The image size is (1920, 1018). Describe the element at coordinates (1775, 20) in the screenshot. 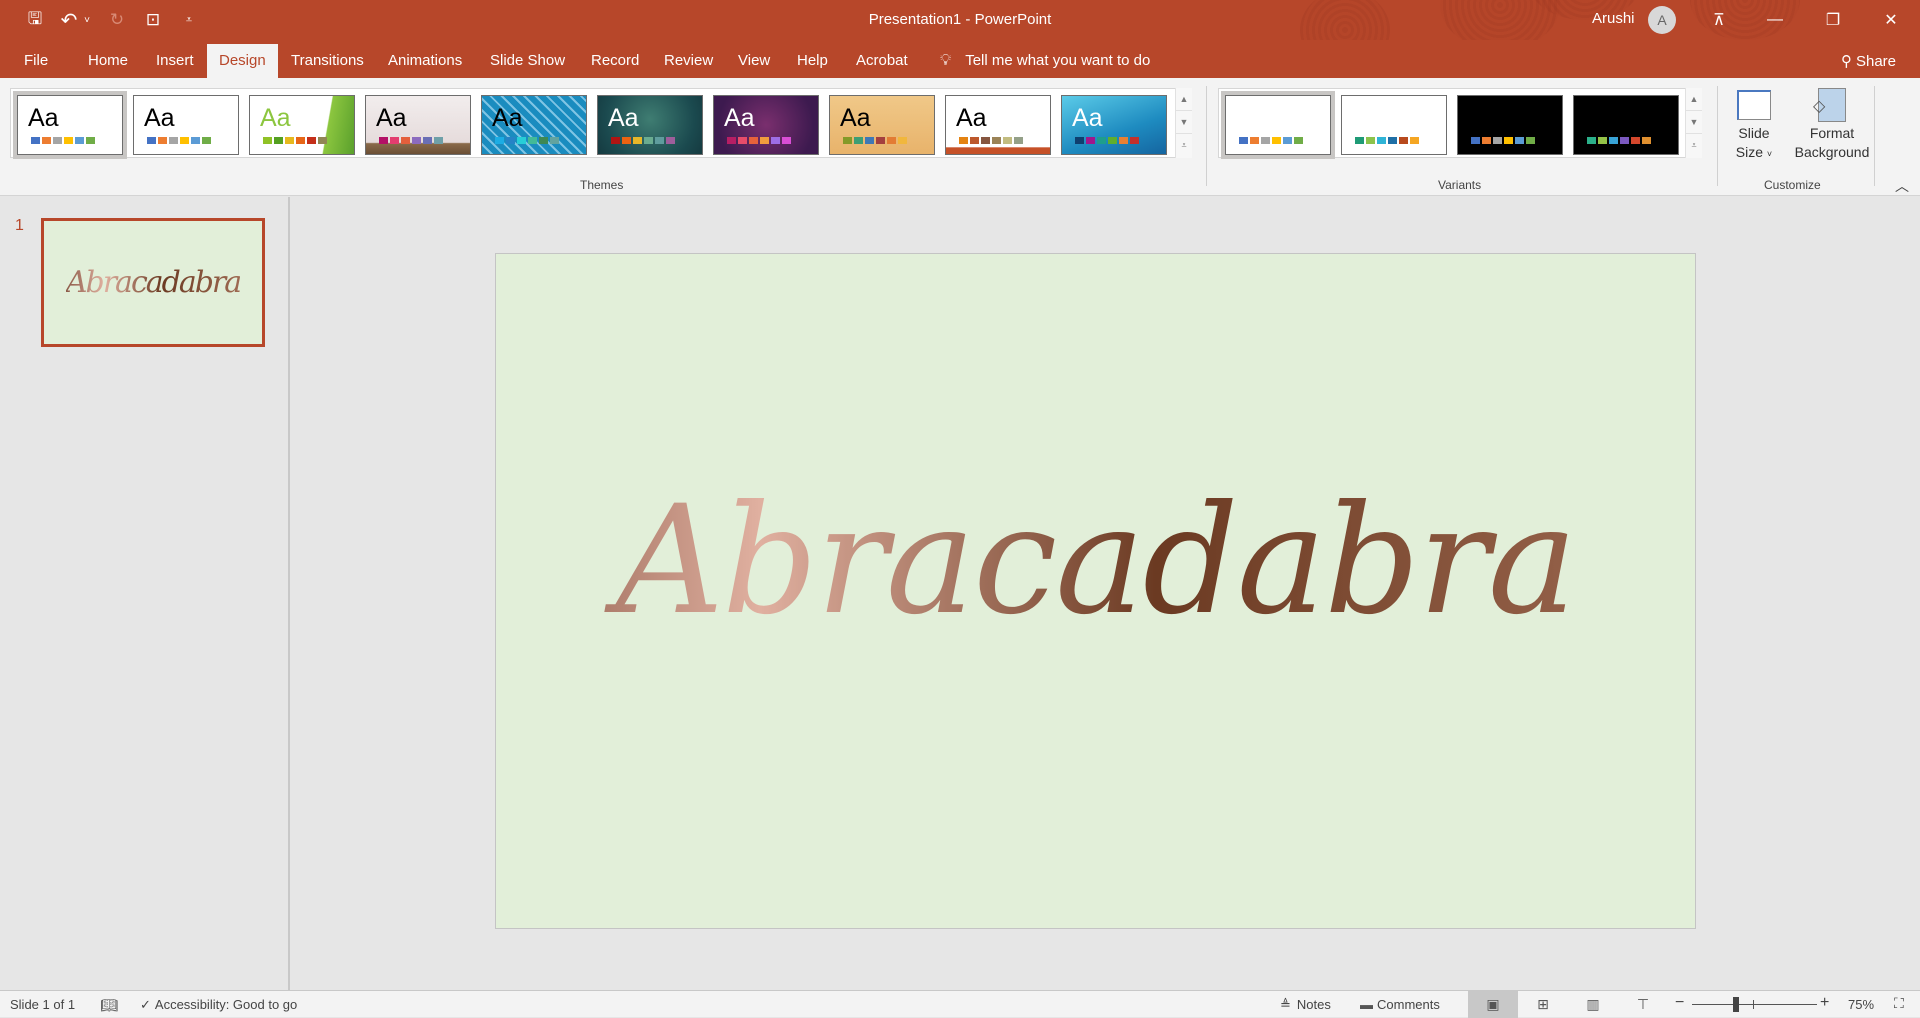

I see `minimize-button: —` at that location.